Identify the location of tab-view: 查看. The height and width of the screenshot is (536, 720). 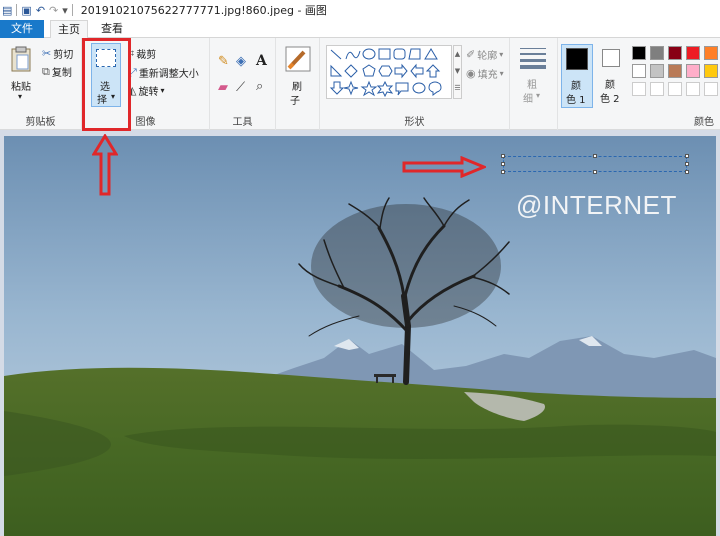
(112, 29).